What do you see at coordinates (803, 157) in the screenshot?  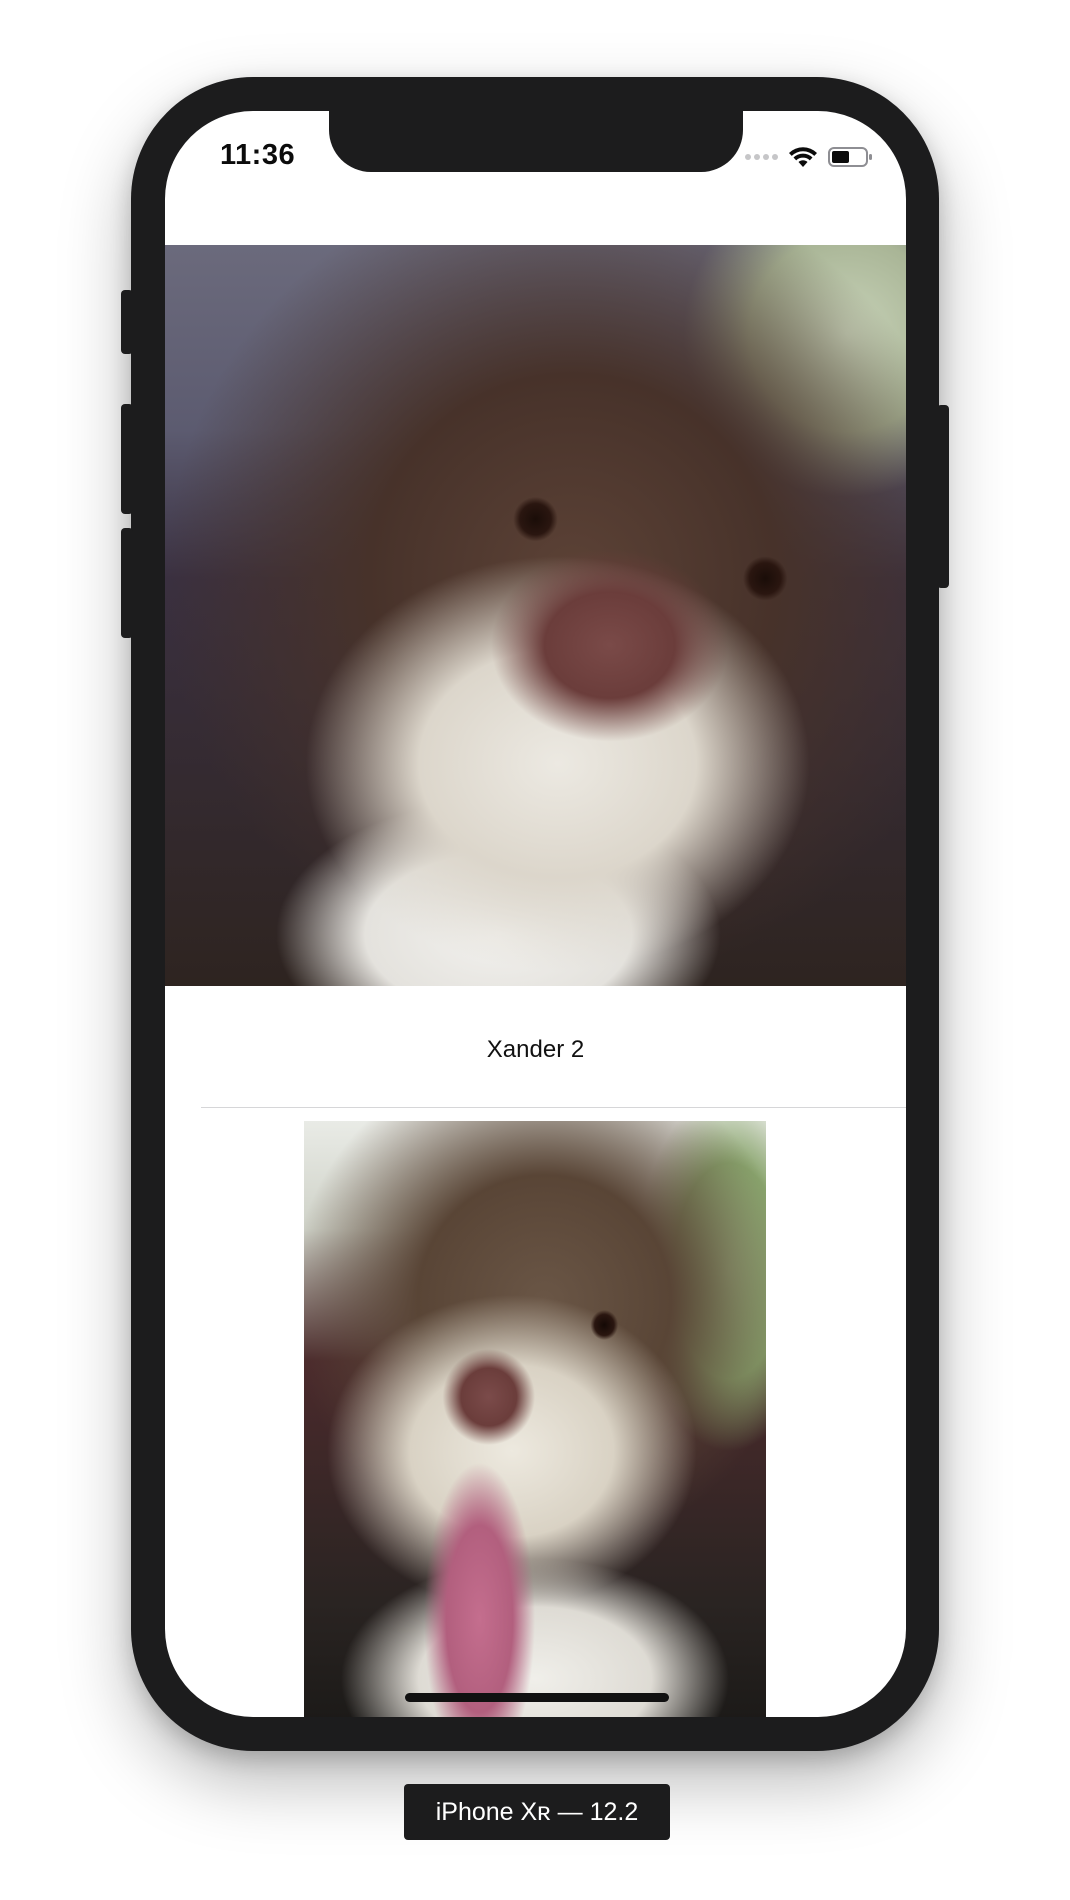 I see `wifi-icon` at bounding box center [803, 157].